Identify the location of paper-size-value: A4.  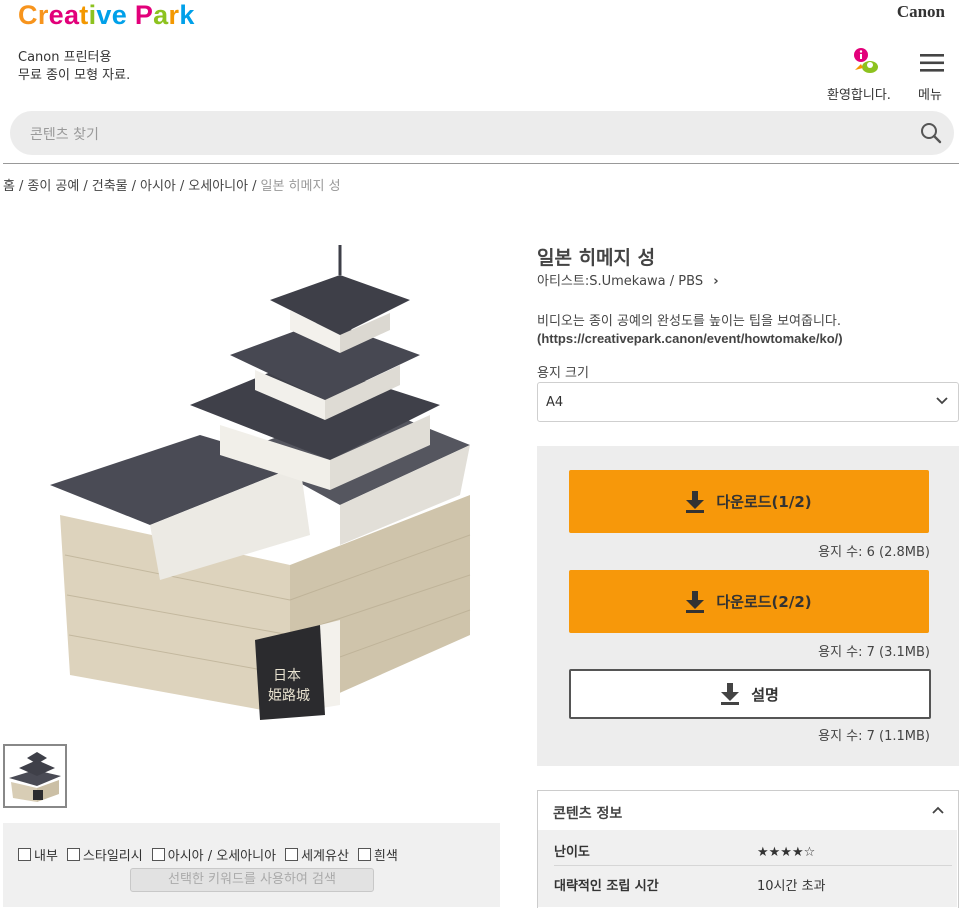
(554, 402).